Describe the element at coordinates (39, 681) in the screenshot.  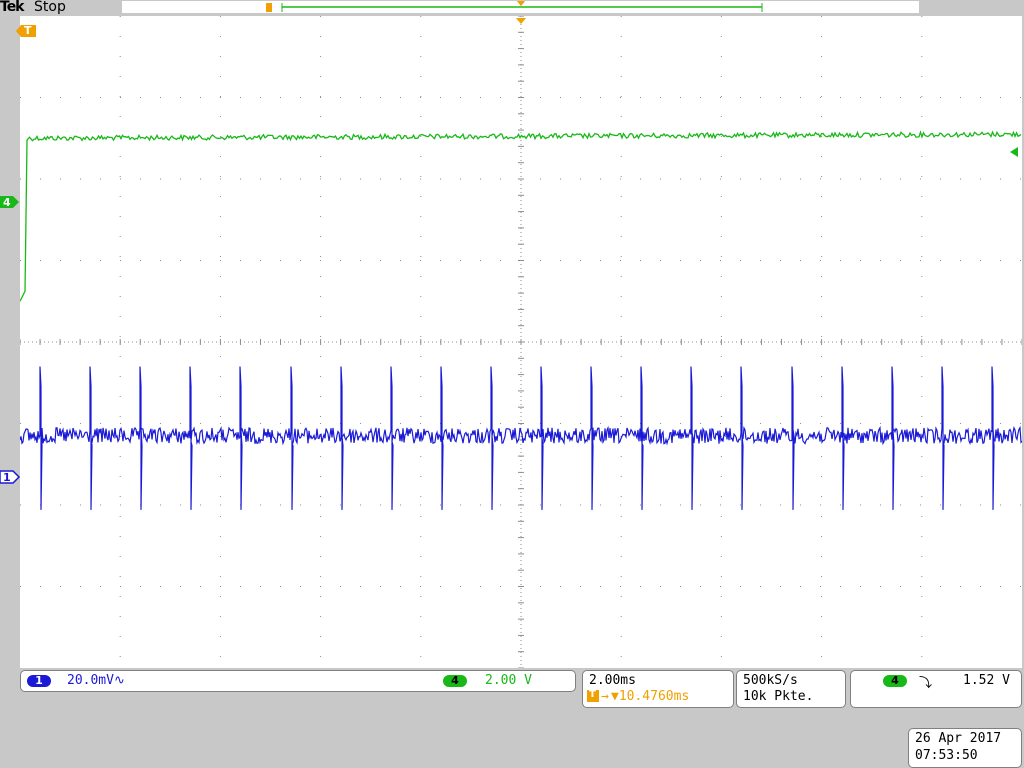
I see `ch1-badge: 1` at that location.